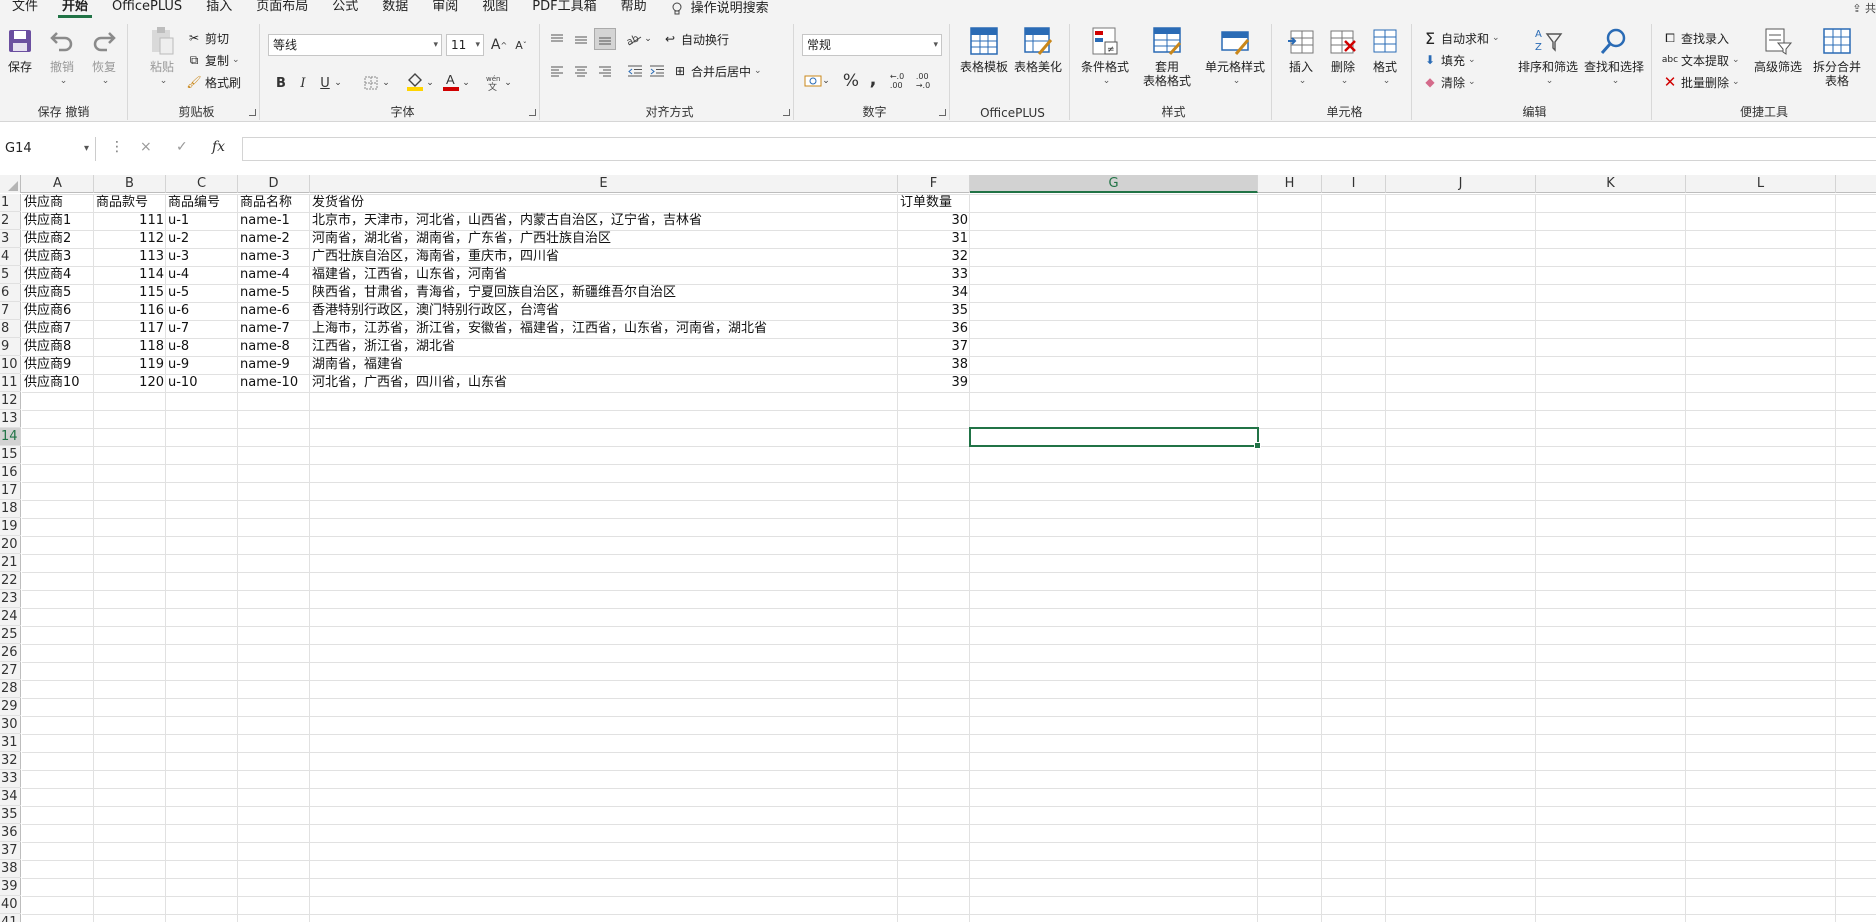 This screenshot has width=1876, height=922. I want to click on cell-a6: 供应商5, so click(47, 293).